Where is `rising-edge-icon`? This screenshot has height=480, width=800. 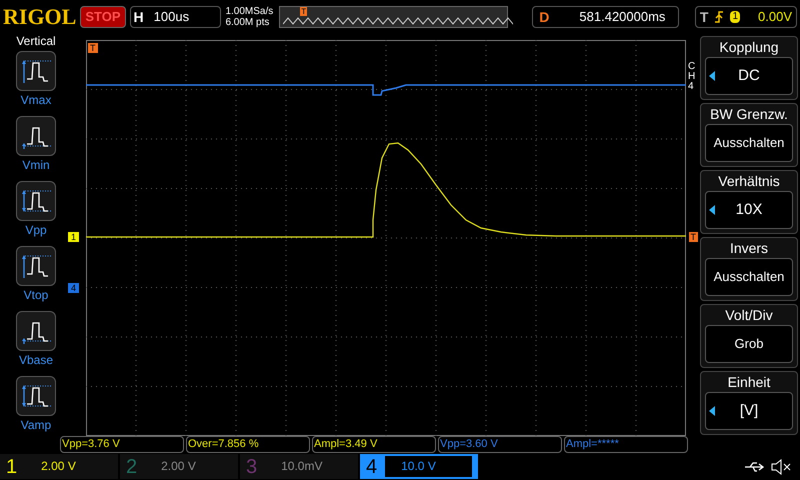 rising-edge-icon is located at coordinates (719, 17).